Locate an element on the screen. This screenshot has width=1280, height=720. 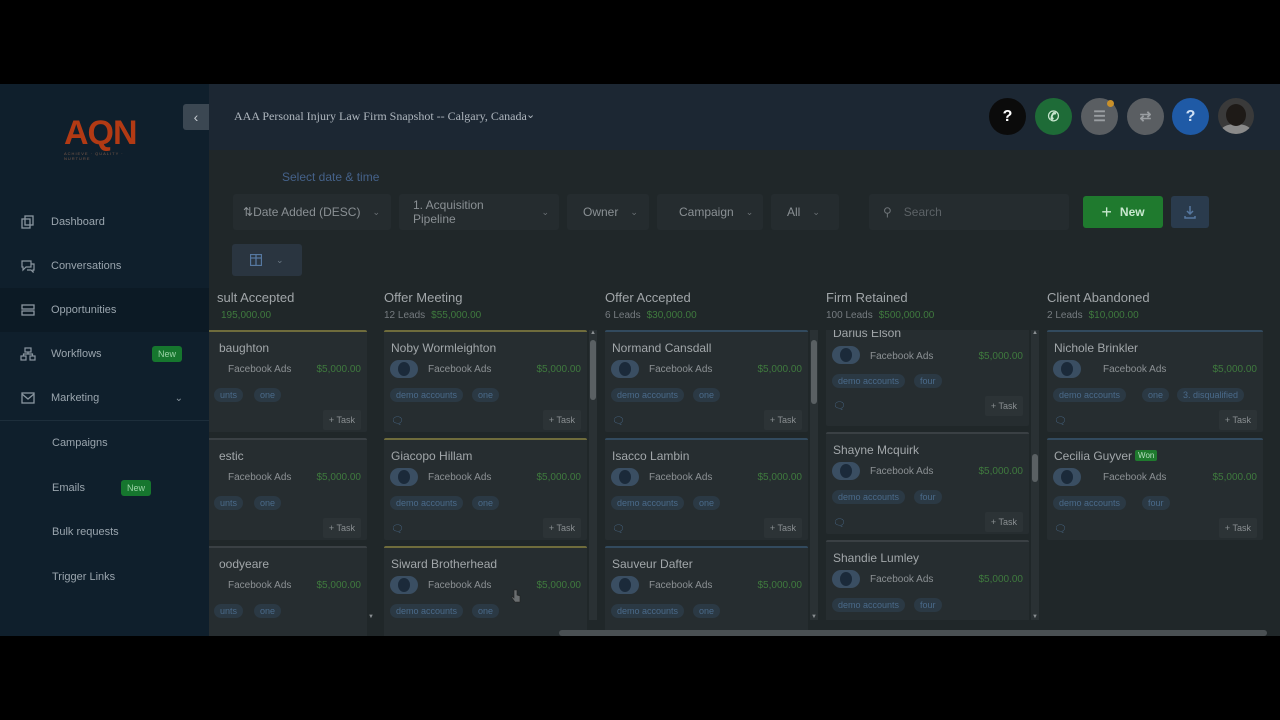
sort-dropdown: ⇅ Date Added (DESC) ⌄ is located at coordinates (312, 212).